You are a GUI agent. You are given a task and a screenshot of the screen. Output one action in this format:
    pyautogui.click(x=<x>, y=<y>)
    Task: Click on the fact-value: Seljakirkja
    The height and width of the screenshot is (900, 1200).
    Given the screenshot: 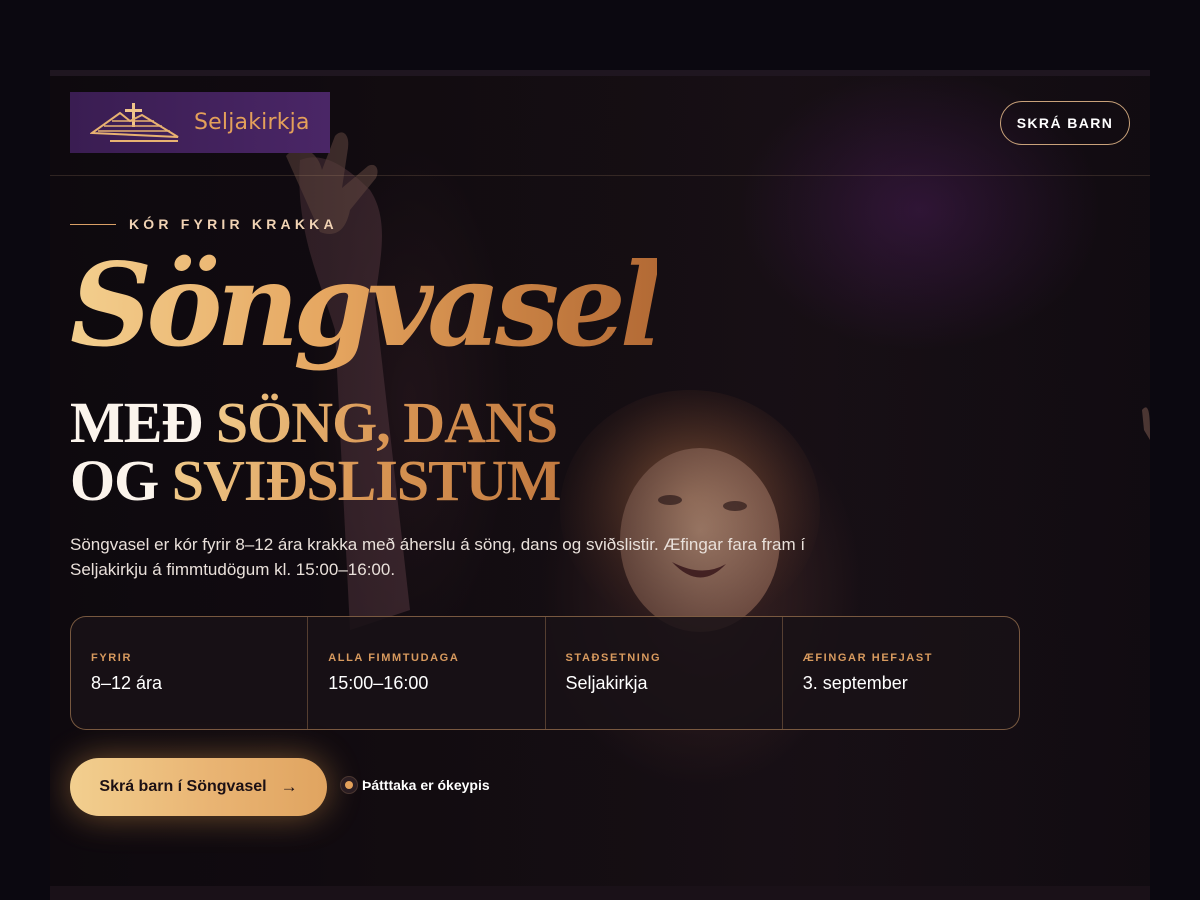 What is the action you would take?
    pyautogui.click(x=606, y=683)
    